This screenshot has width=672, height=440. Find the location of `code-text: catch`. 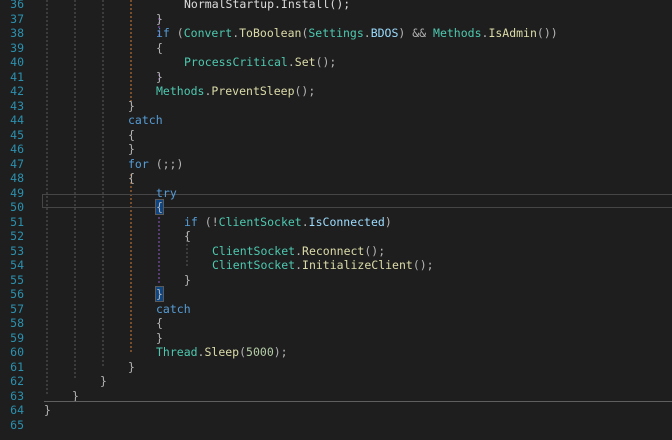

code-text: catch is located at coordinates (145, 120).